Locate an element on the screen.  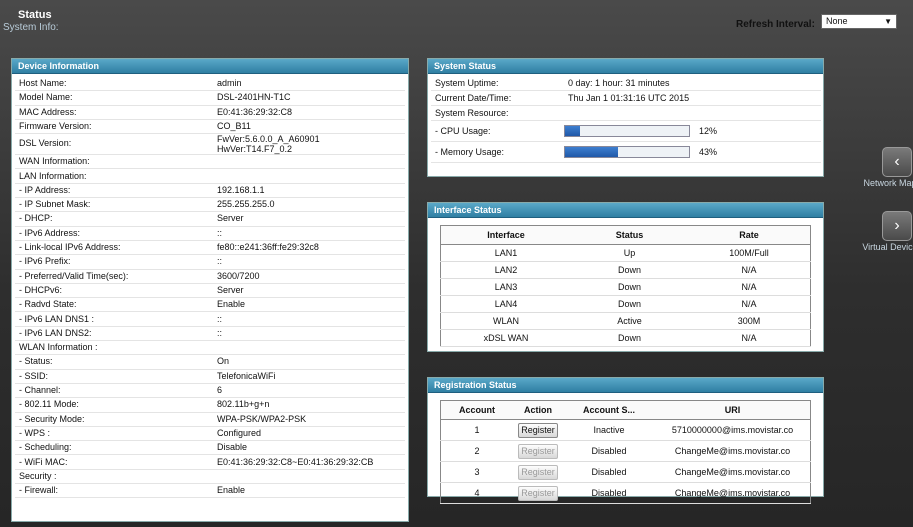
virtual-device-button: › is located at coordinates (897, 226).